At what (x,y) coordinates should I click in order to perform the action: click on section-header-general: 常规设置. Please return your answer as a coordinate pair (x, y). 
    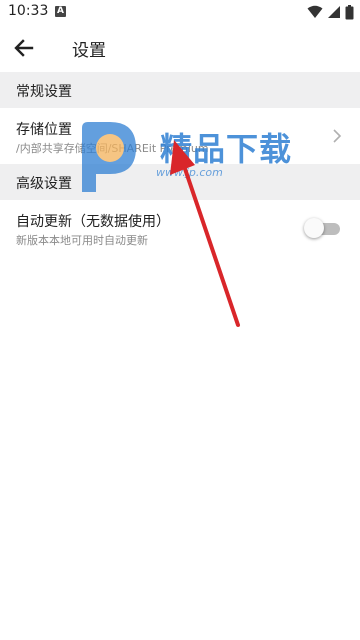
    Looking at the image, I should click on (180, 90).